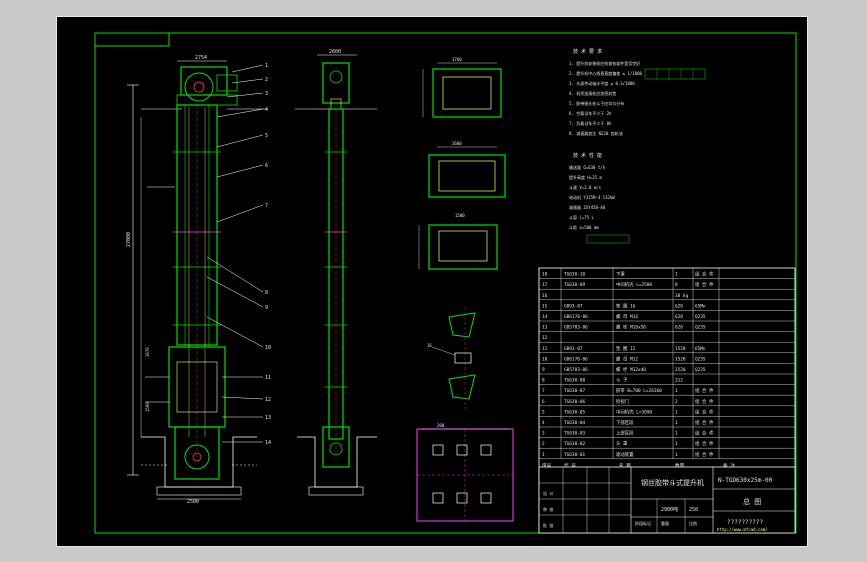  I want to click on note-6: 6. 空载试车不少于 2h, so click(590, 113).